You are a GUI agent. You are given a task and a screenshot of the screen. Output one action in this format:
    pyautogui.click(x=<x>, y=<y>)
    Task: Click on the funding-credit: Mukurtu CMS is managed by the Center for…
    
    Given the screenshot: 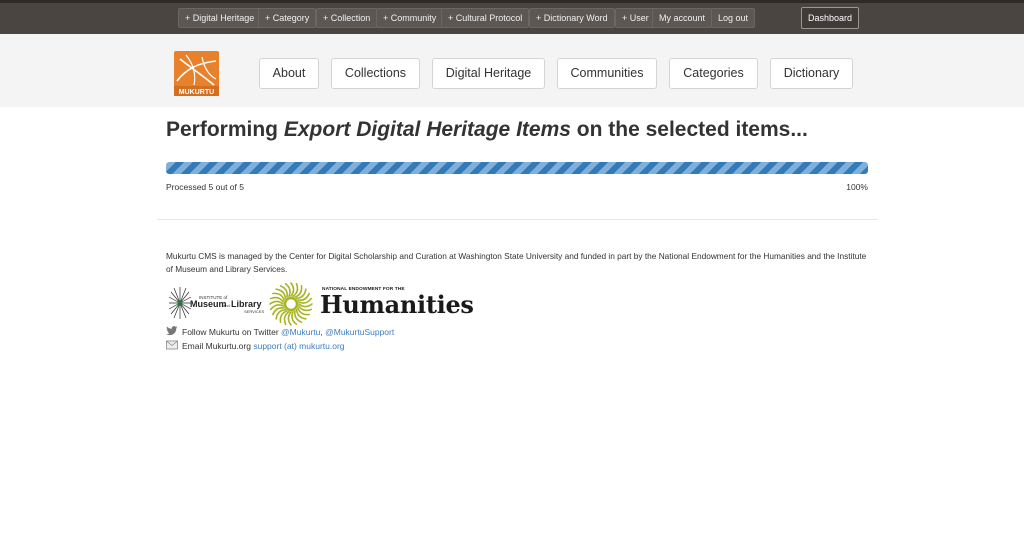 What is the action you would take?
    pyautogui.click(x=516, y=262)
    